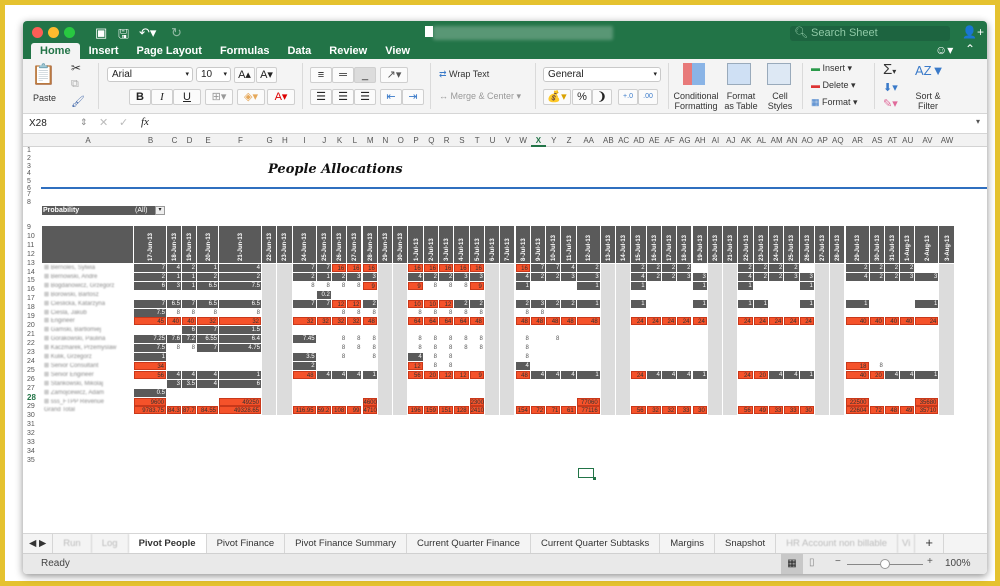 The height and width of the screenshot is (586, 1000). What do you see at coordinates (557, 97) in the screenshot?
I see `accounting-format-button: 💰▾` at bounding box center [557, 97].